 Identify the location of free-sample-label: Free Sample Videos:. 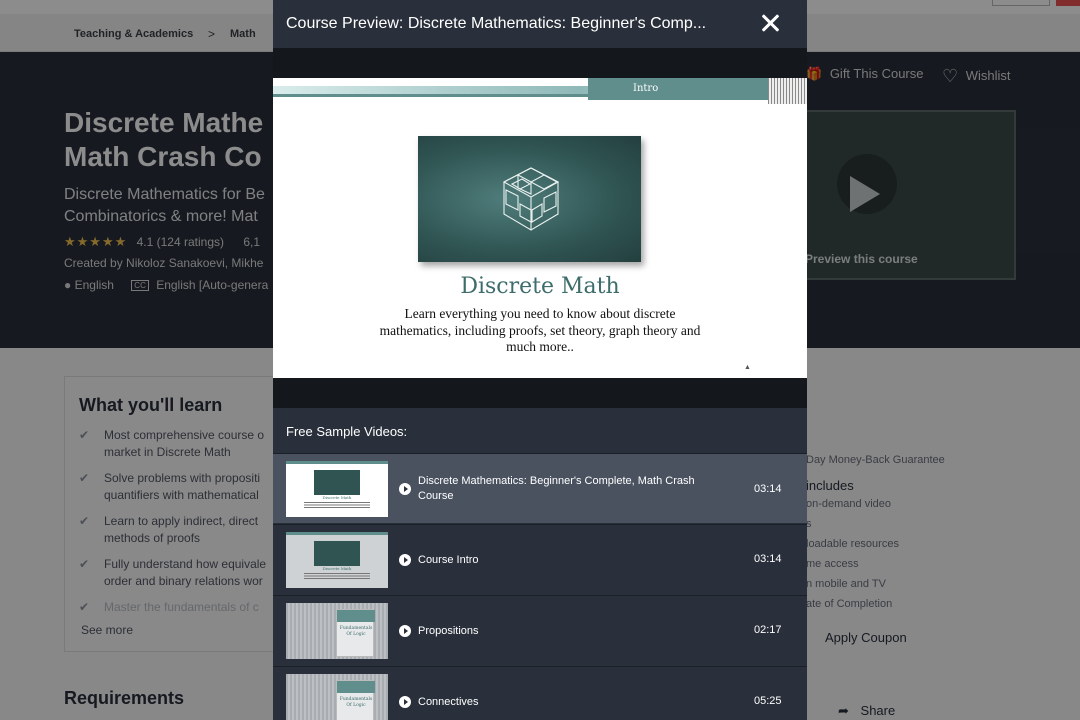
(347, 431).